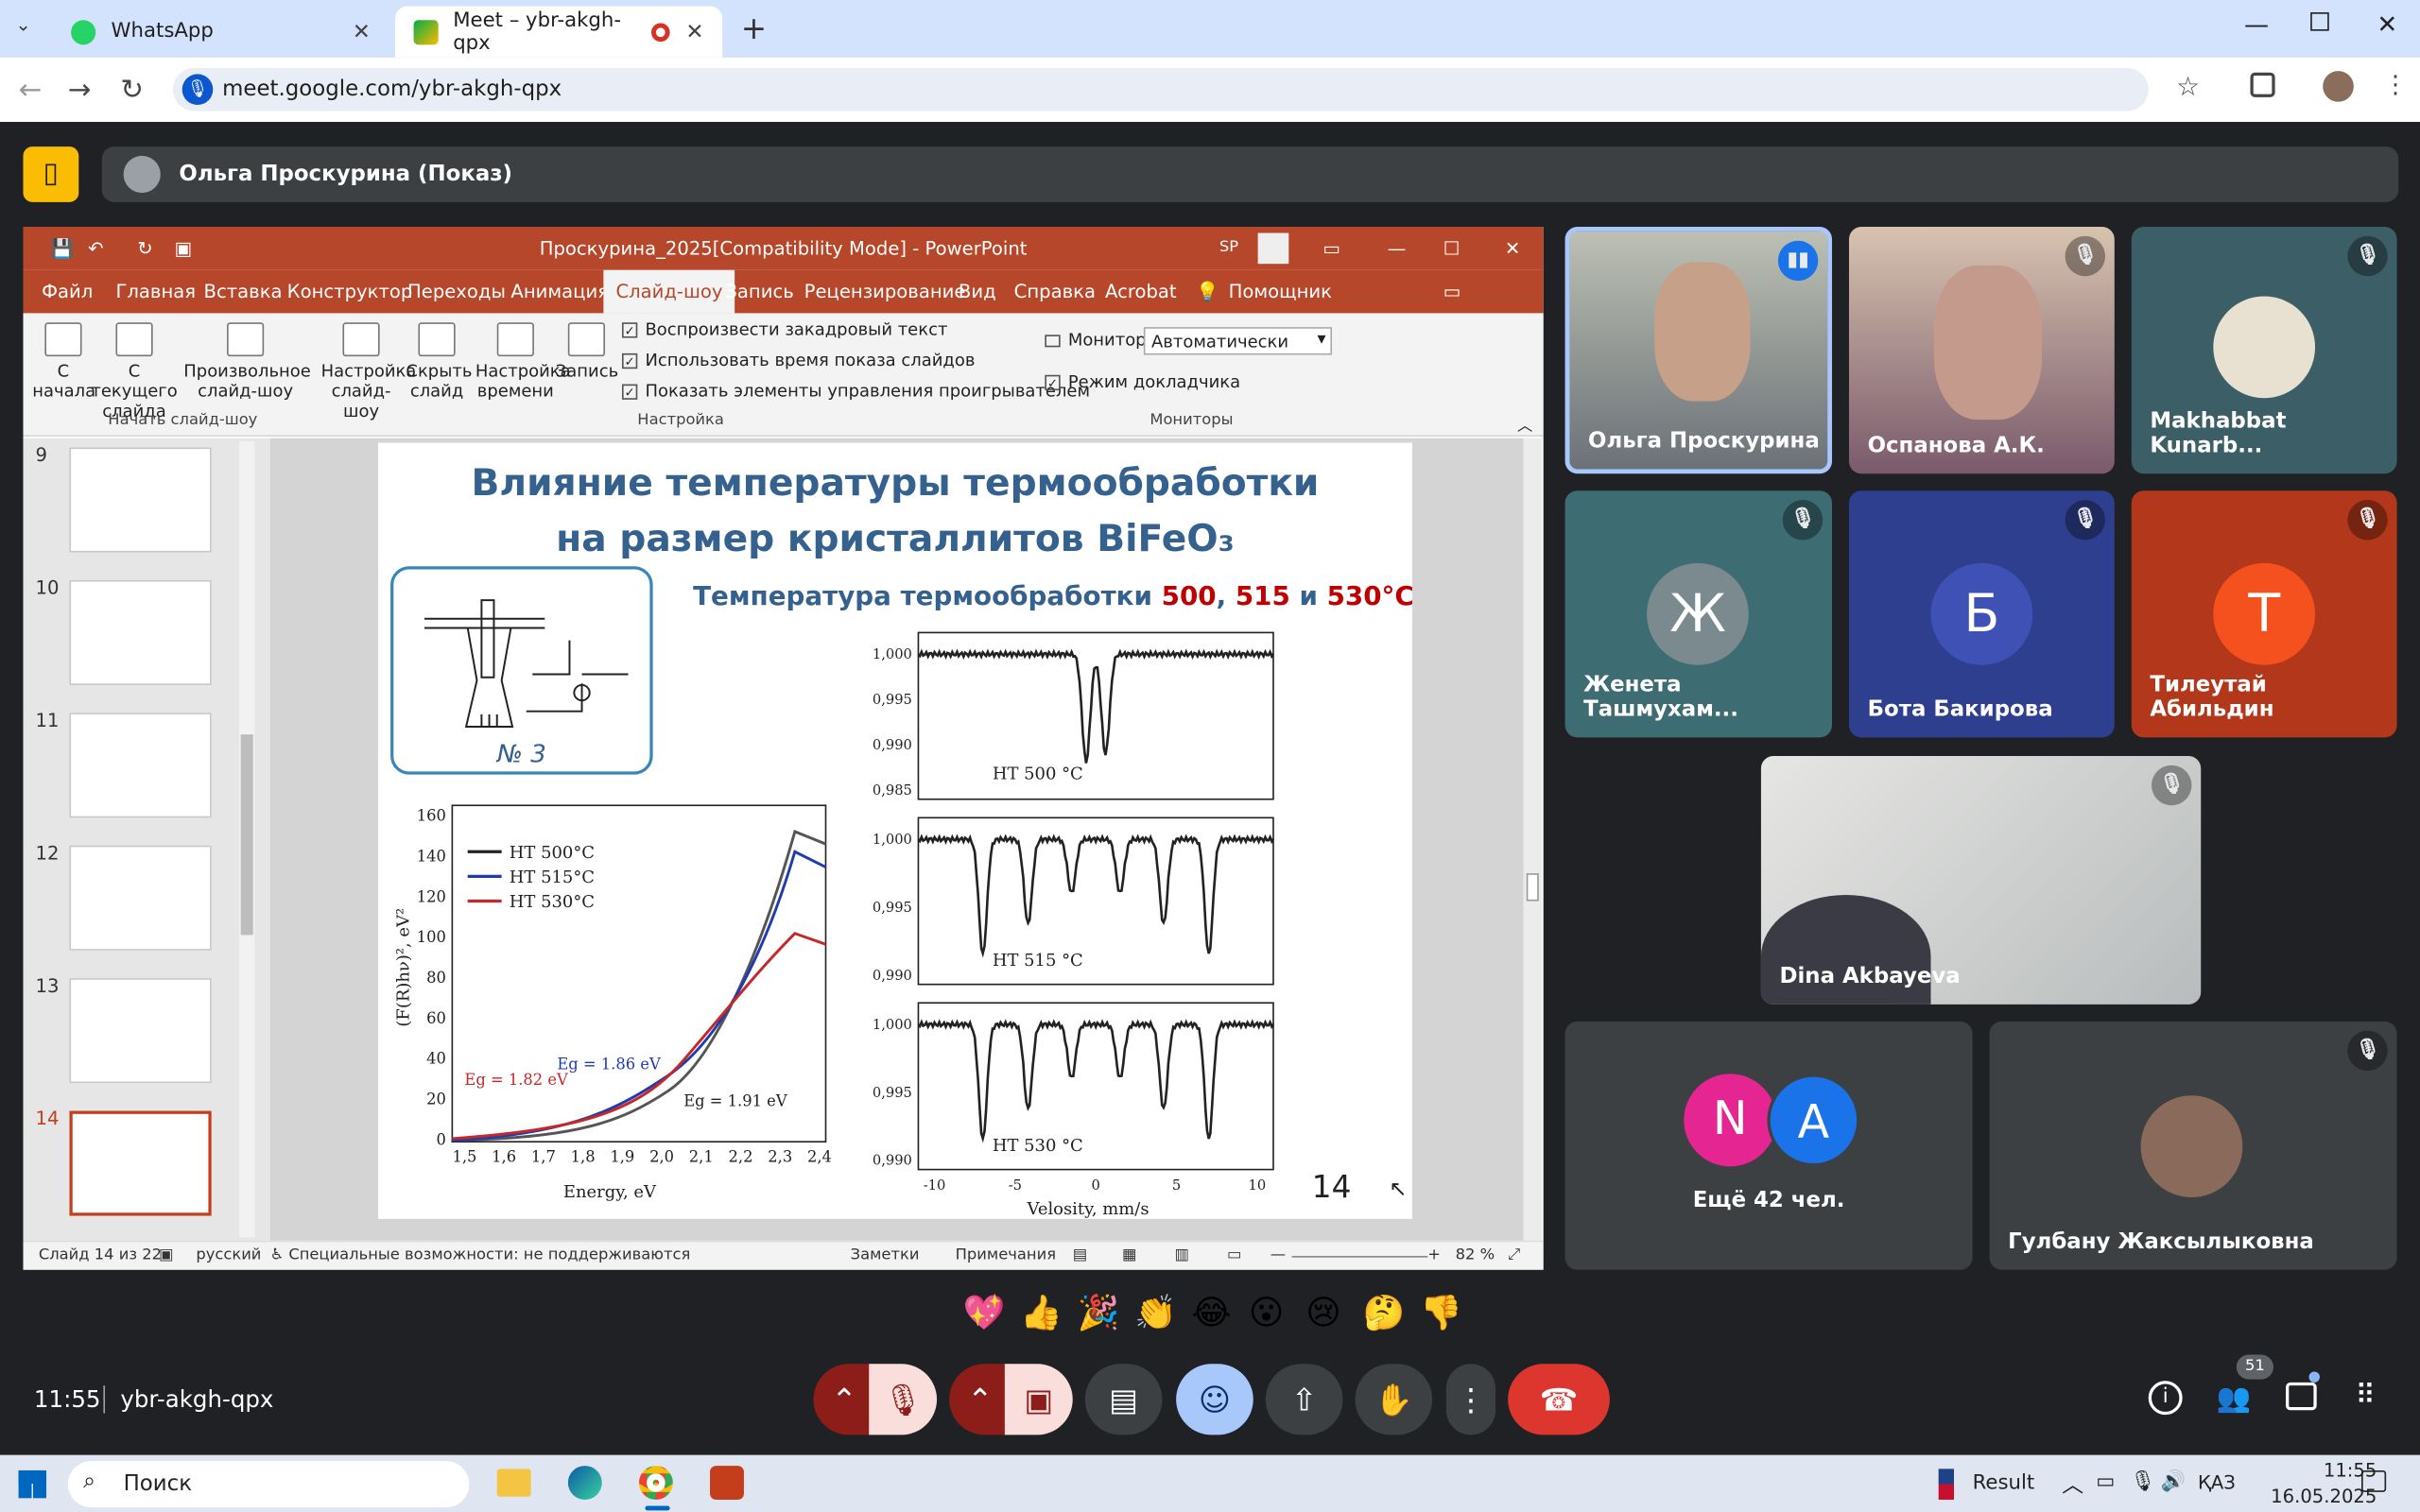  What do you see at coordinates (513, 1483) in the screenshot?
I see `file-explorer-icon` at bounding box center [513, 1483].